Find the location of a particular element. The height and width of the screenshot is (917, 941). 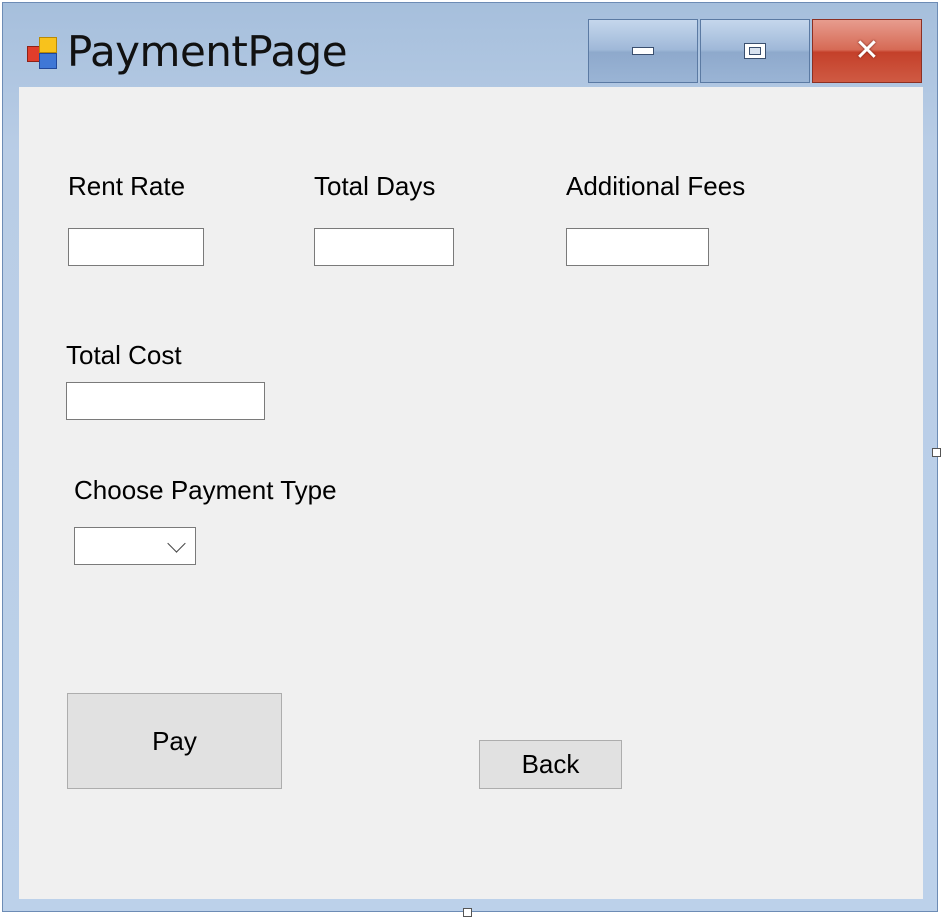

resize-grip-bottom is located at coordinates (467, 912).